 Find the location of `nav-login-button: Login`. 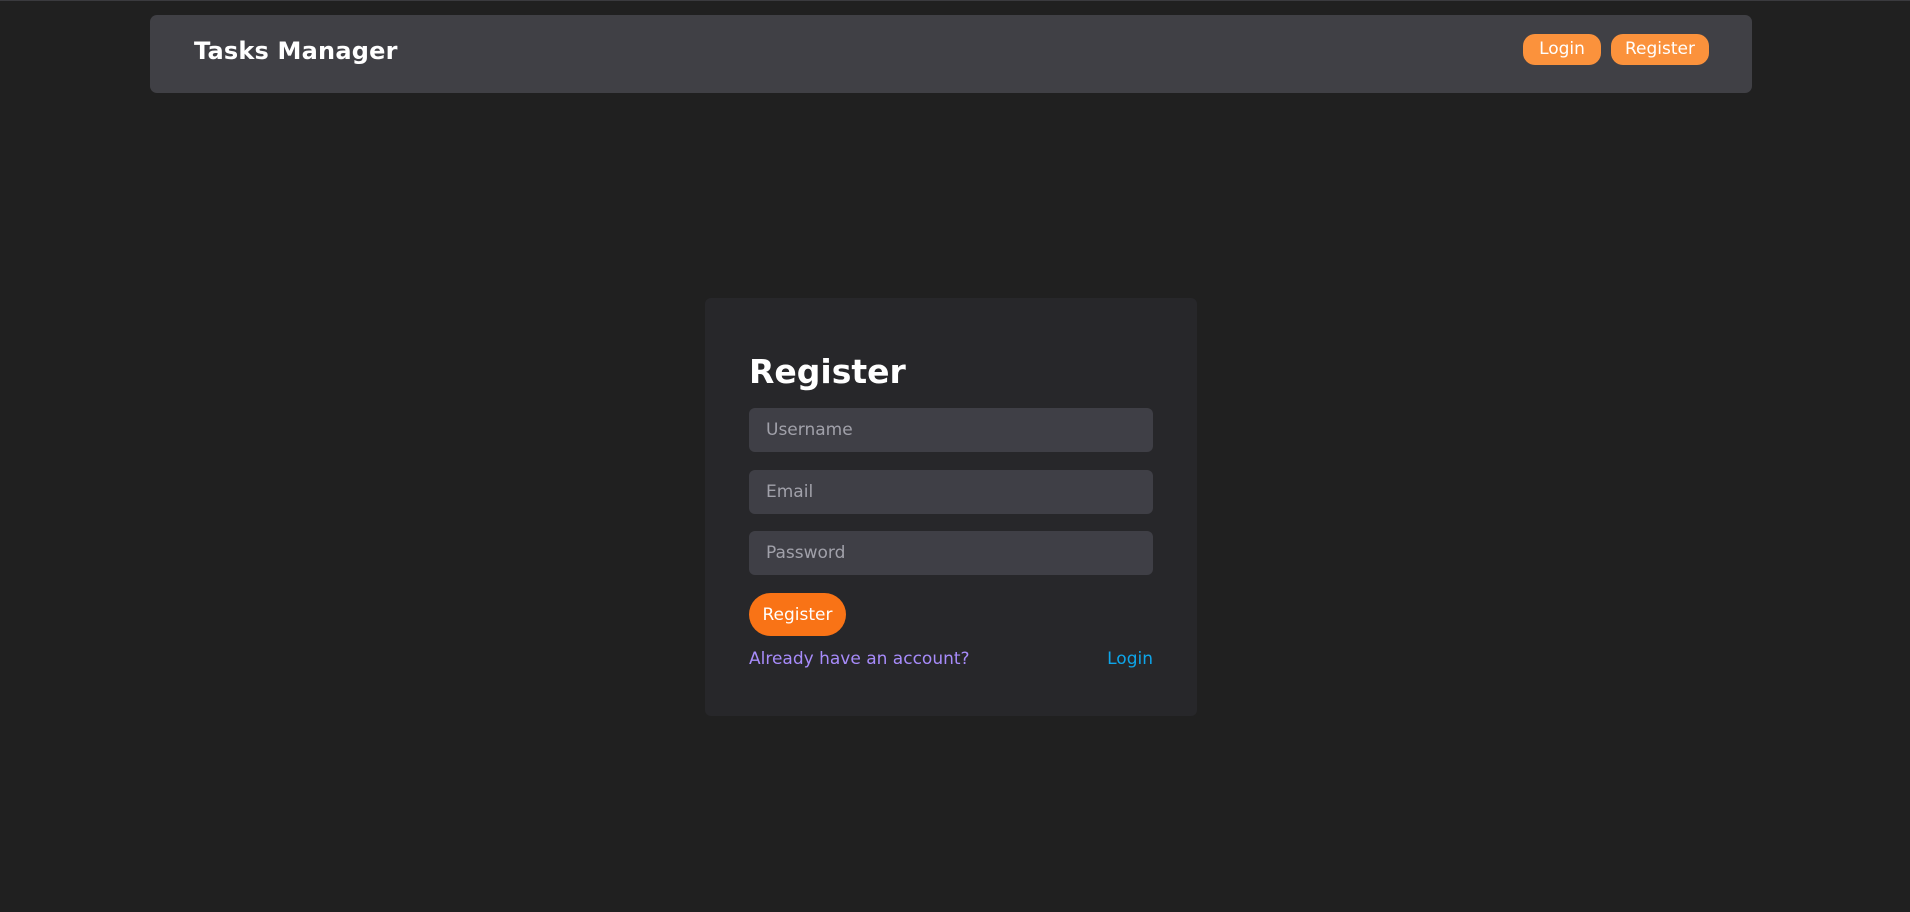

nav-login-button: Login is located at coordinates (1562, 49).